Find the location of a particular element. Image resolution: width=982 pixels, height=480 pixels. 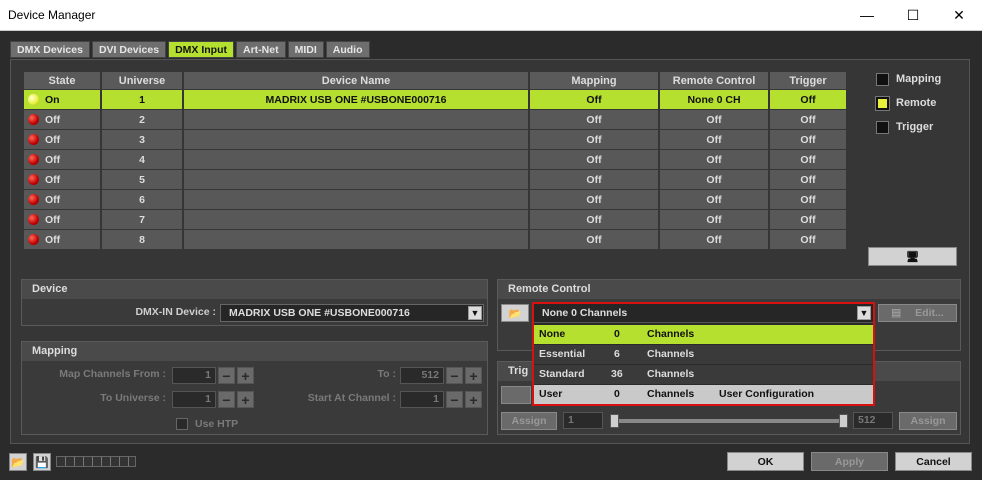

table-row: Off 2 Off Off Off is located at coordinates (435, 119).